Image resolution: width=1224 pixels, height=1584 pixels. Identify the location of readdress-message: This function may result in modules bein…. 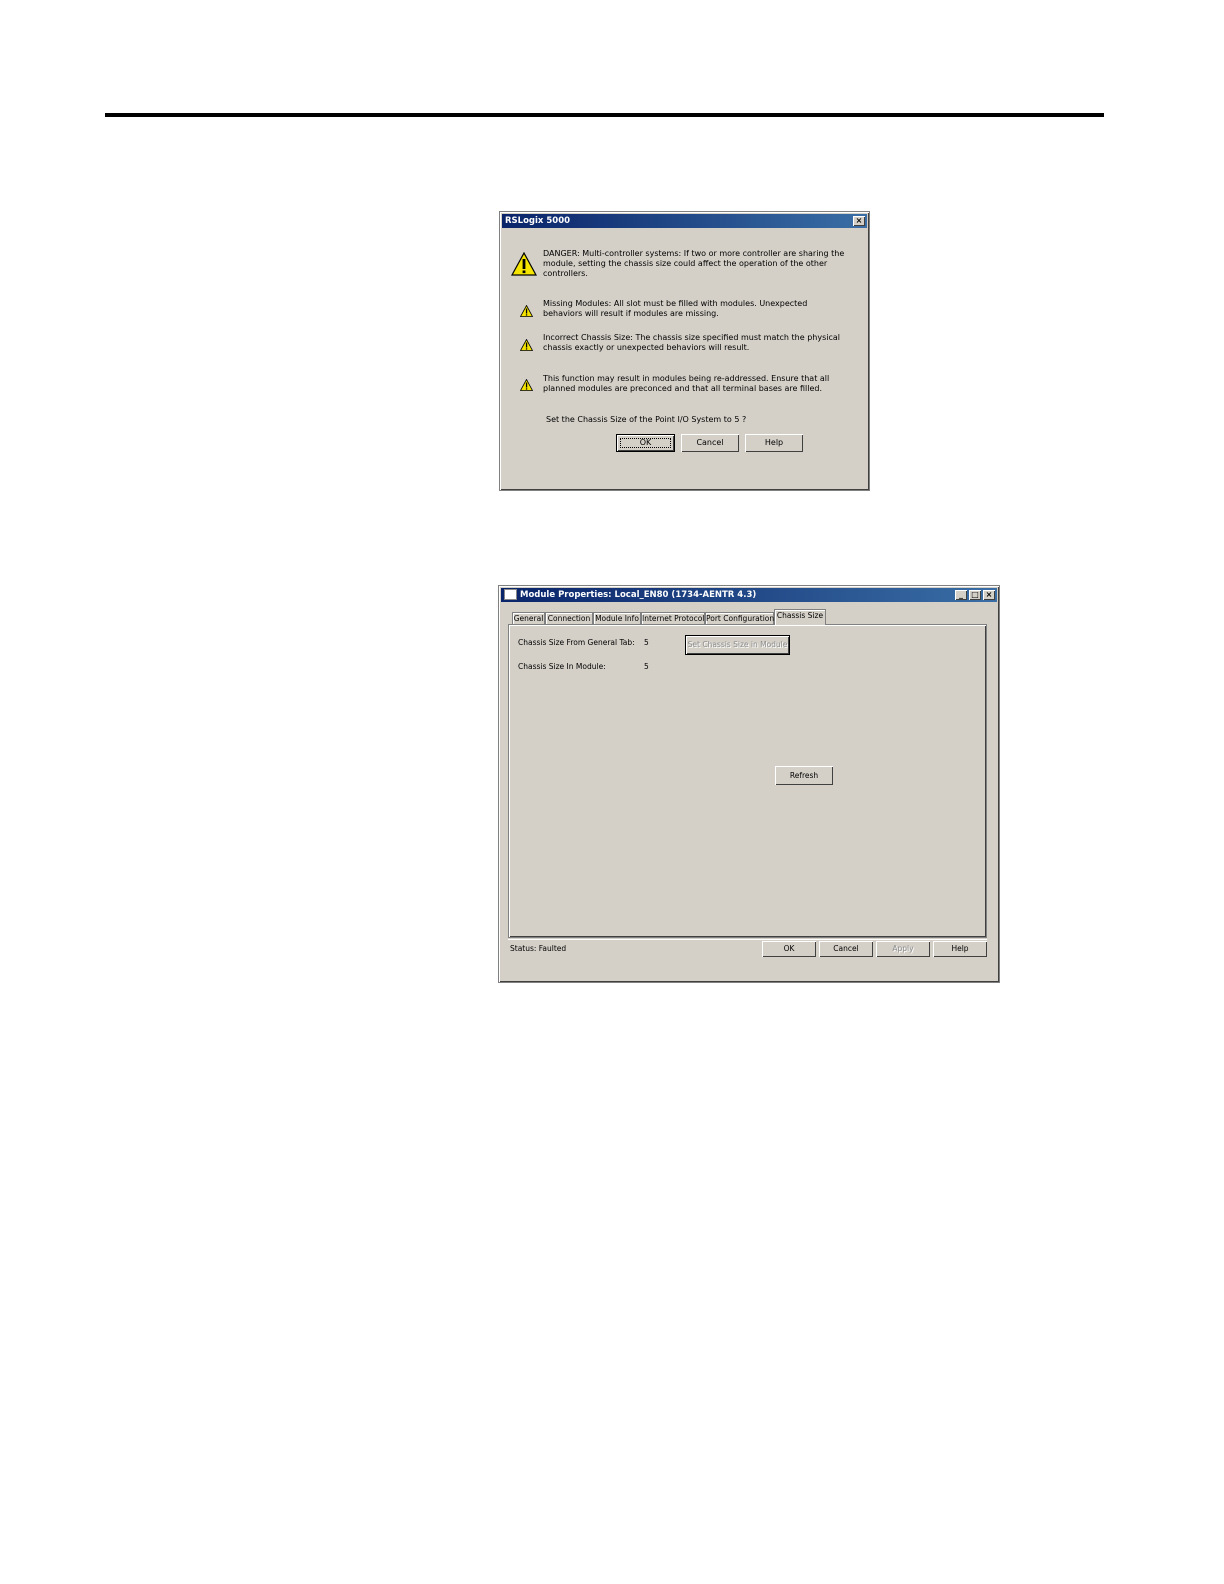
(686, 383).